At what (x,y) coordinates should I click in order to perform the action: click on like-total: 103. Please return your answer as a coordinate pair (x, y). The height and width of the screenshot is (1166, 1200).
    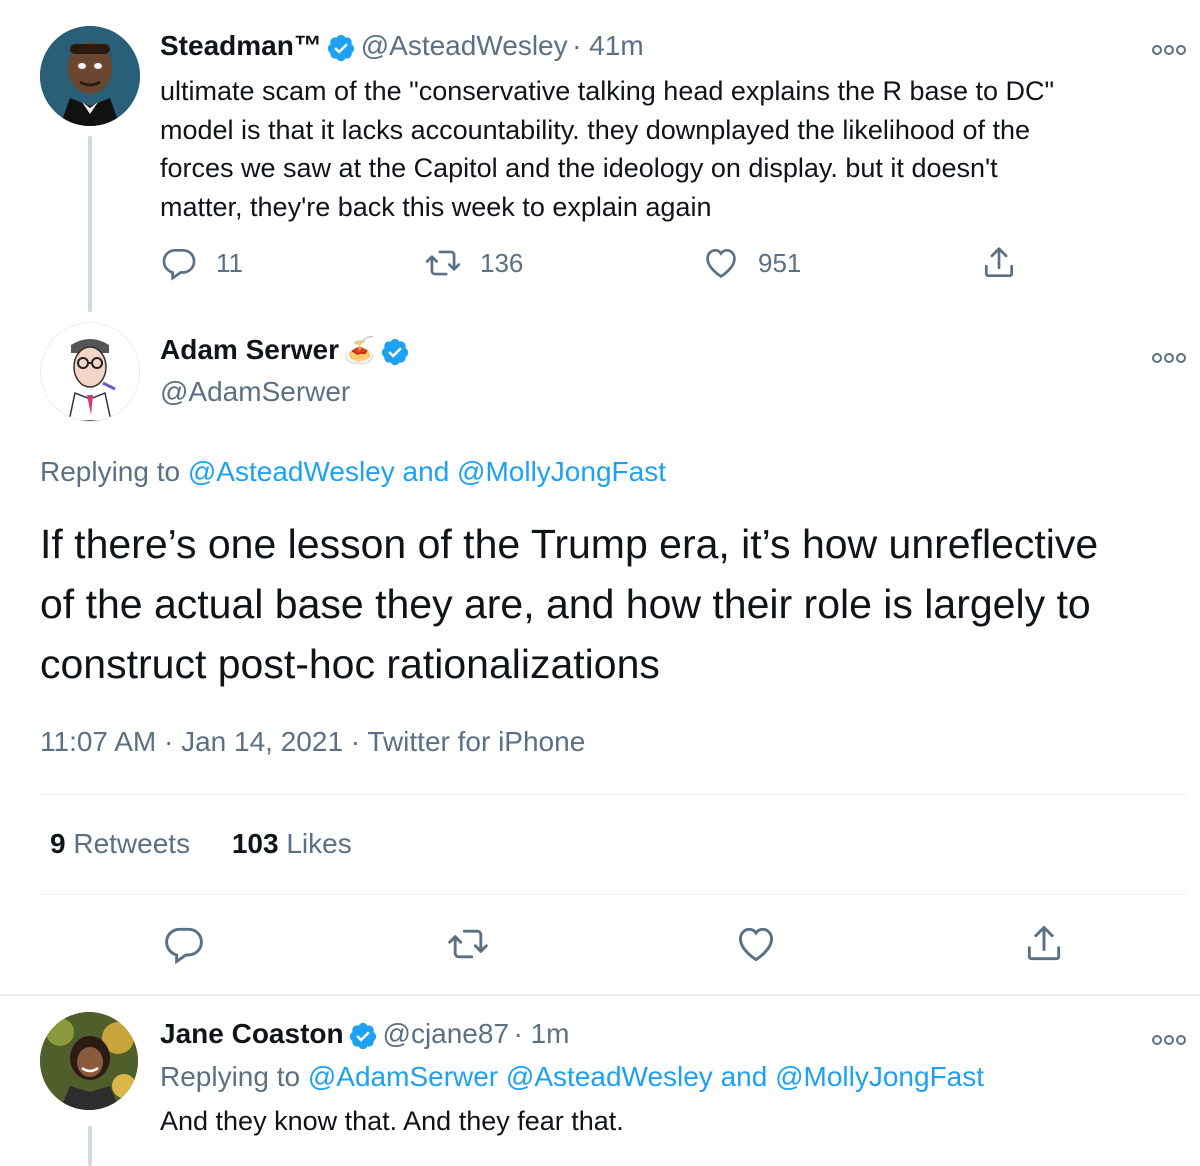
    Looking at the image, I should click on (255, 843).